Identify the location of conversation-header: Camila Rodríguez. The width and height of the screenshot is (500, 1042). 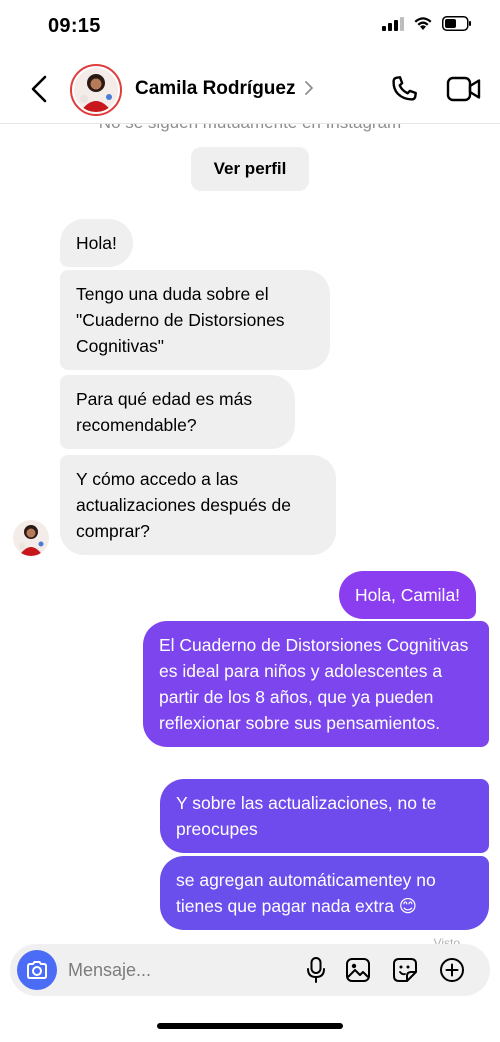
(250, 89).